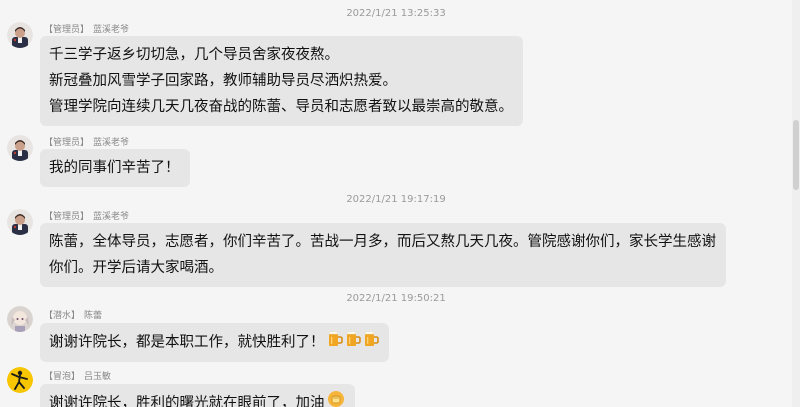 This screenshot has width=800, height=407. I want to click on message-text: 新冠叠加风雪学子回家路，教师辅助导员尽洒炽热爱。, so click(223, 81).